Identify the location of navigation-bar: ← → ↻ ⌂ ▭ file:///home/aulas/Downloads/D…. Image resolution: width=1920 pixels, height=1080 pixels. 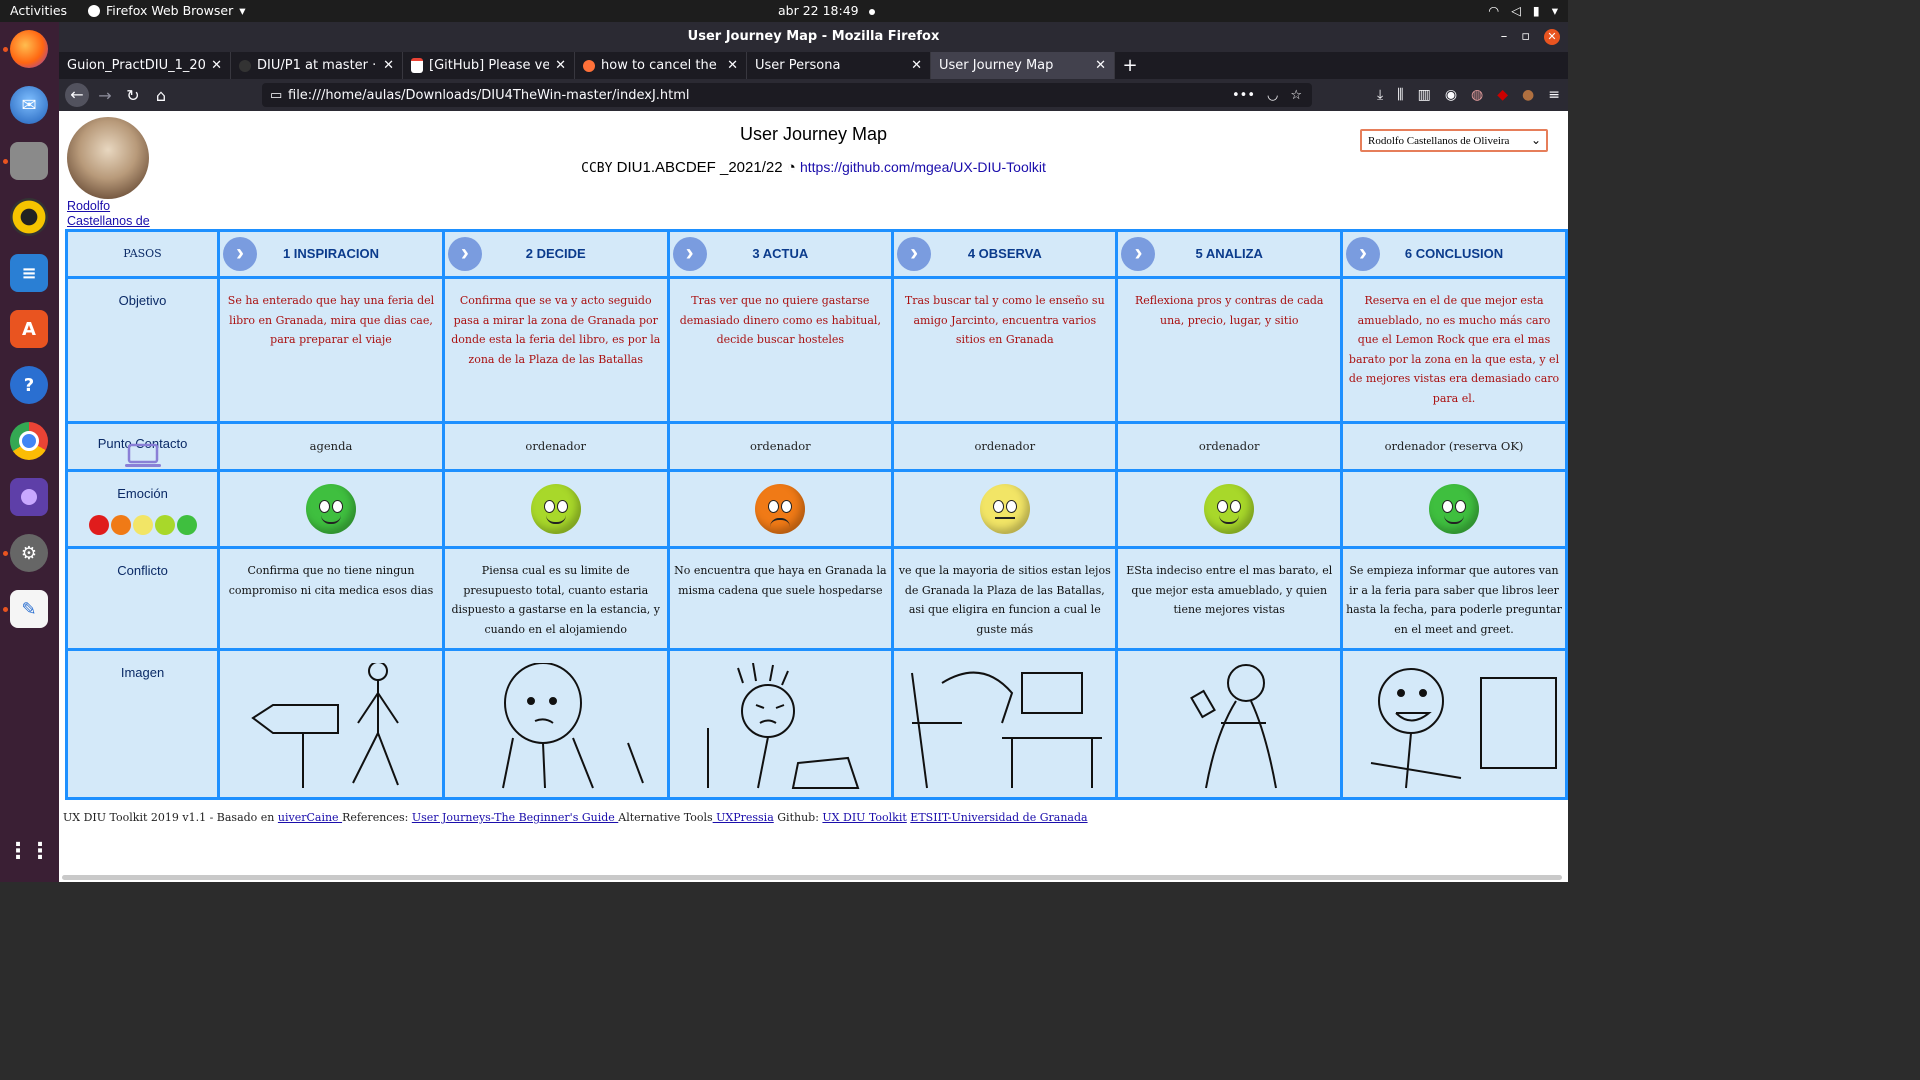
(813, 95).